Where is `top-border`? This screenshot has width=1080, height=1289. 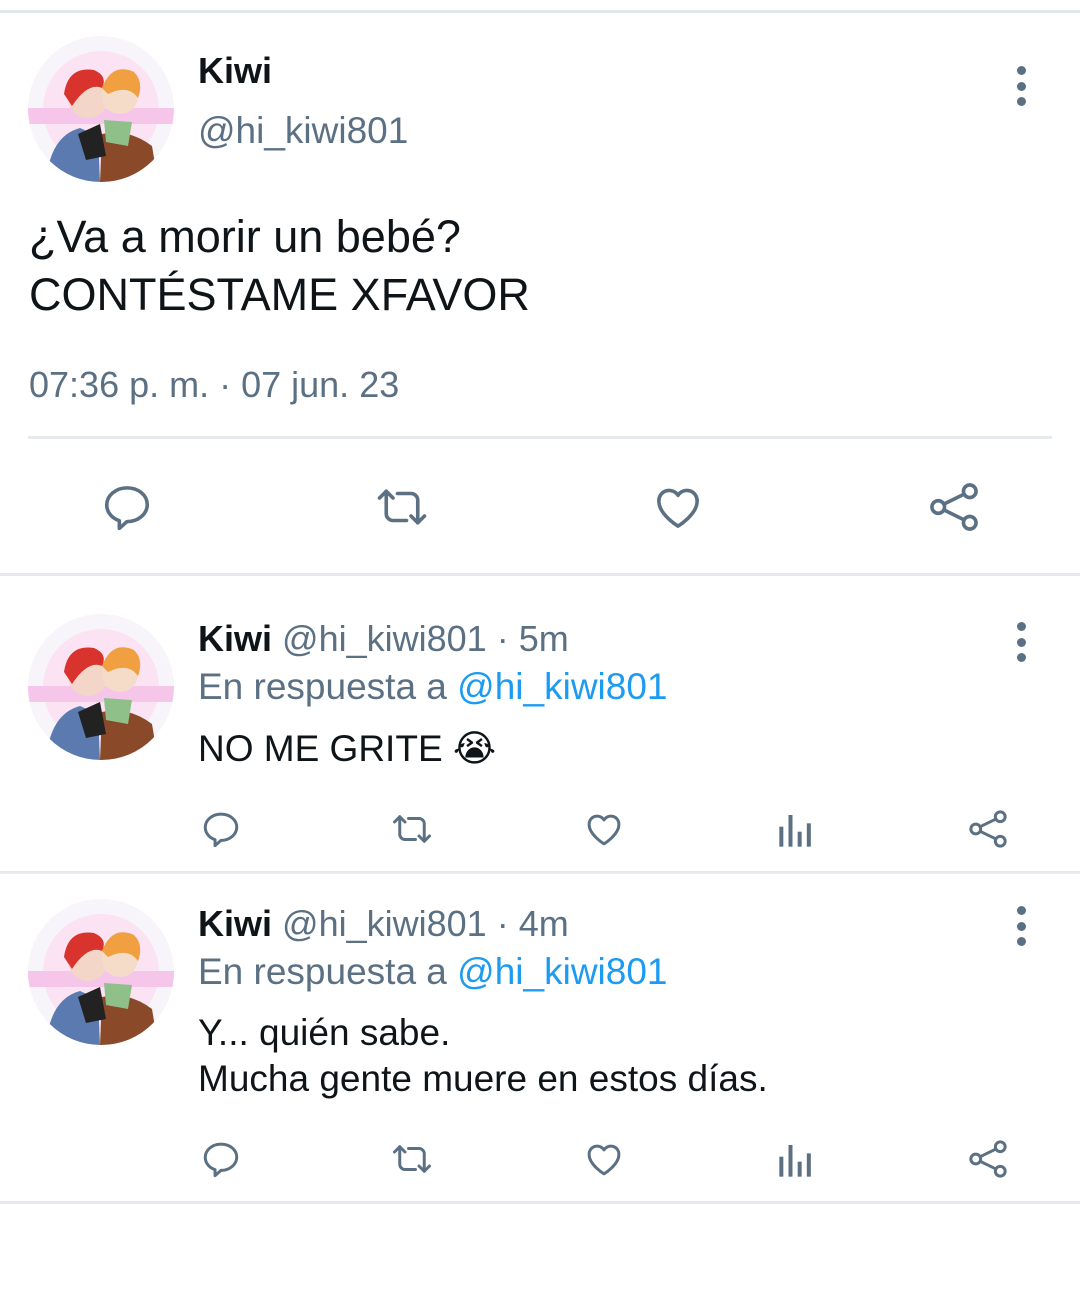
top-border is located at coordinates (540, 11).